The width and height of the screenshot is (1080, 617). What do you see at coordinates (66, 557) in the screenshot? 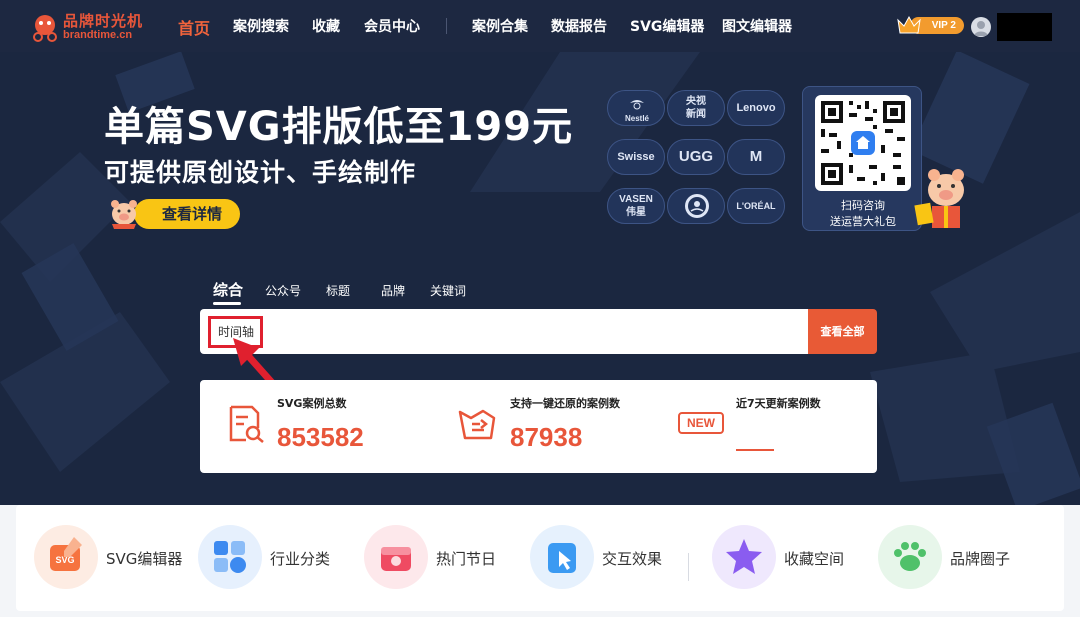
I see `svg-editor-icon: SVG` at bounding box center [66, 557].